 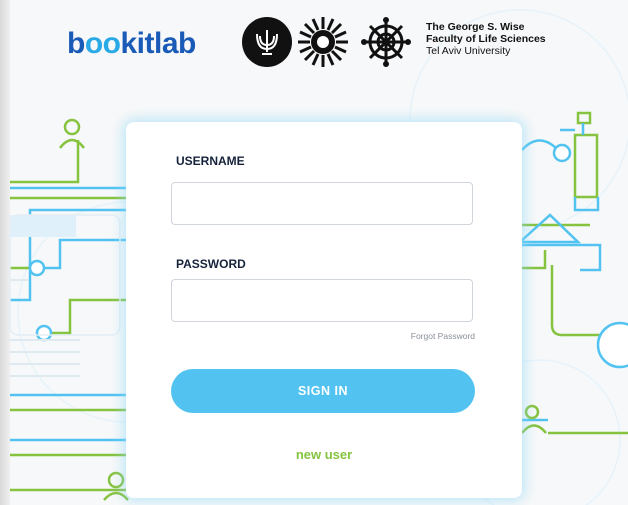 I want to click on password-label: PASSWORD, so click(x=211, y=264).